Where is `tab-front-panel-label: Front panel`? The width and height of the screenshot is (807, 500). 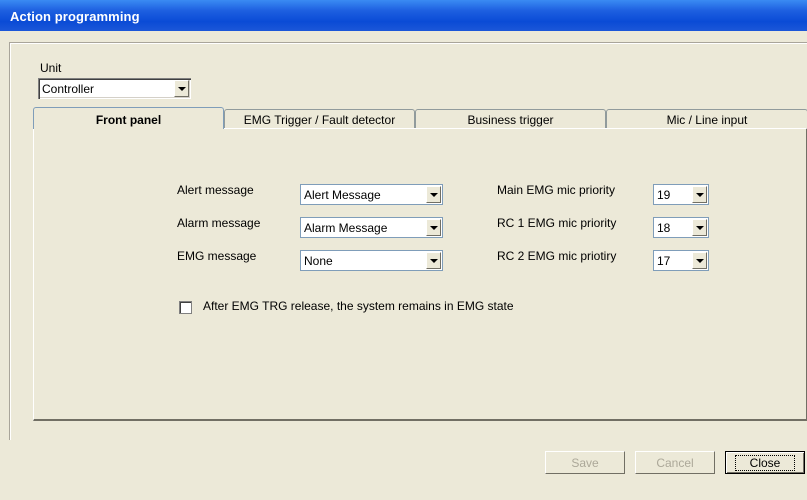
tab-front-panel-label: Front panel is located at coordinates (128, 120).